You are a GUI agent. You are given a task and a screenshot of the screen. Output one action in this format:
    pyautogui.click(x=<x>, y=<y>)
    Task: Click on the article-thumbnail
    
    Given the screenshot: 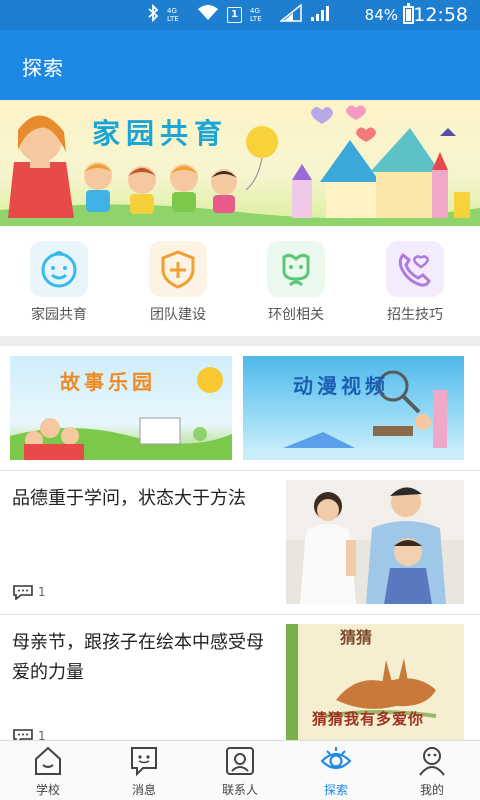 What is the action you would take?
    pyautogui.click(x=375, y=542)
    